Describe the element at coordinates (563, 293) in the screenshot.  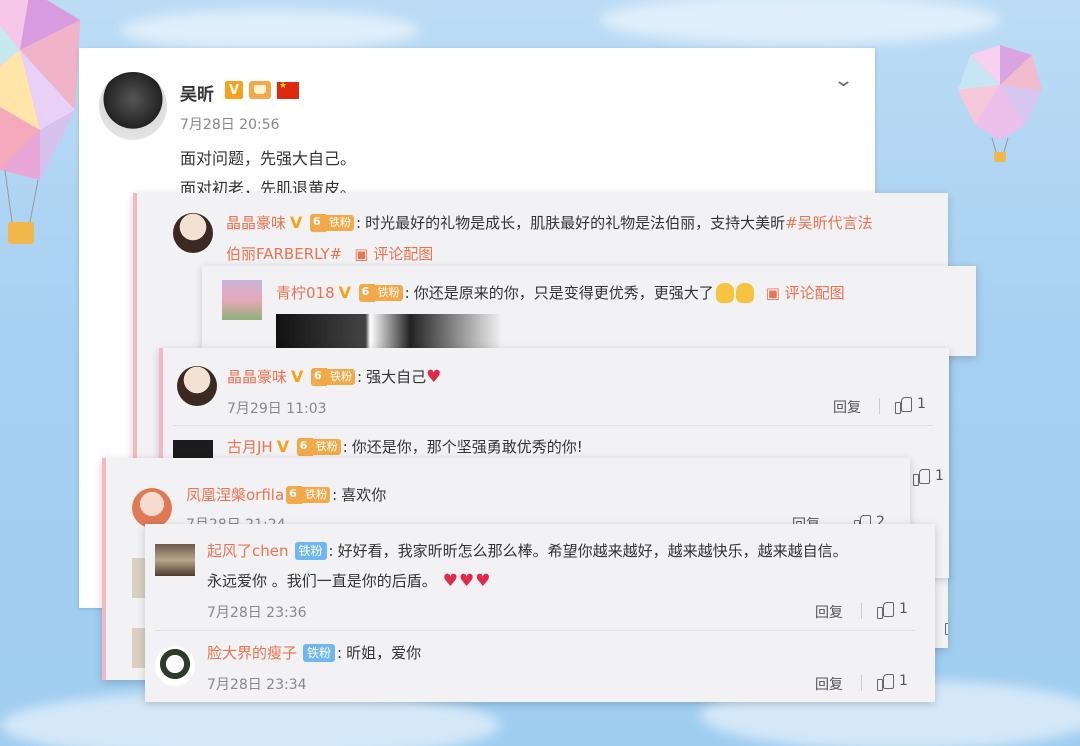
I see `comment-text: 你还是原来的你，只是变得更优秀，更强大了` at that location.